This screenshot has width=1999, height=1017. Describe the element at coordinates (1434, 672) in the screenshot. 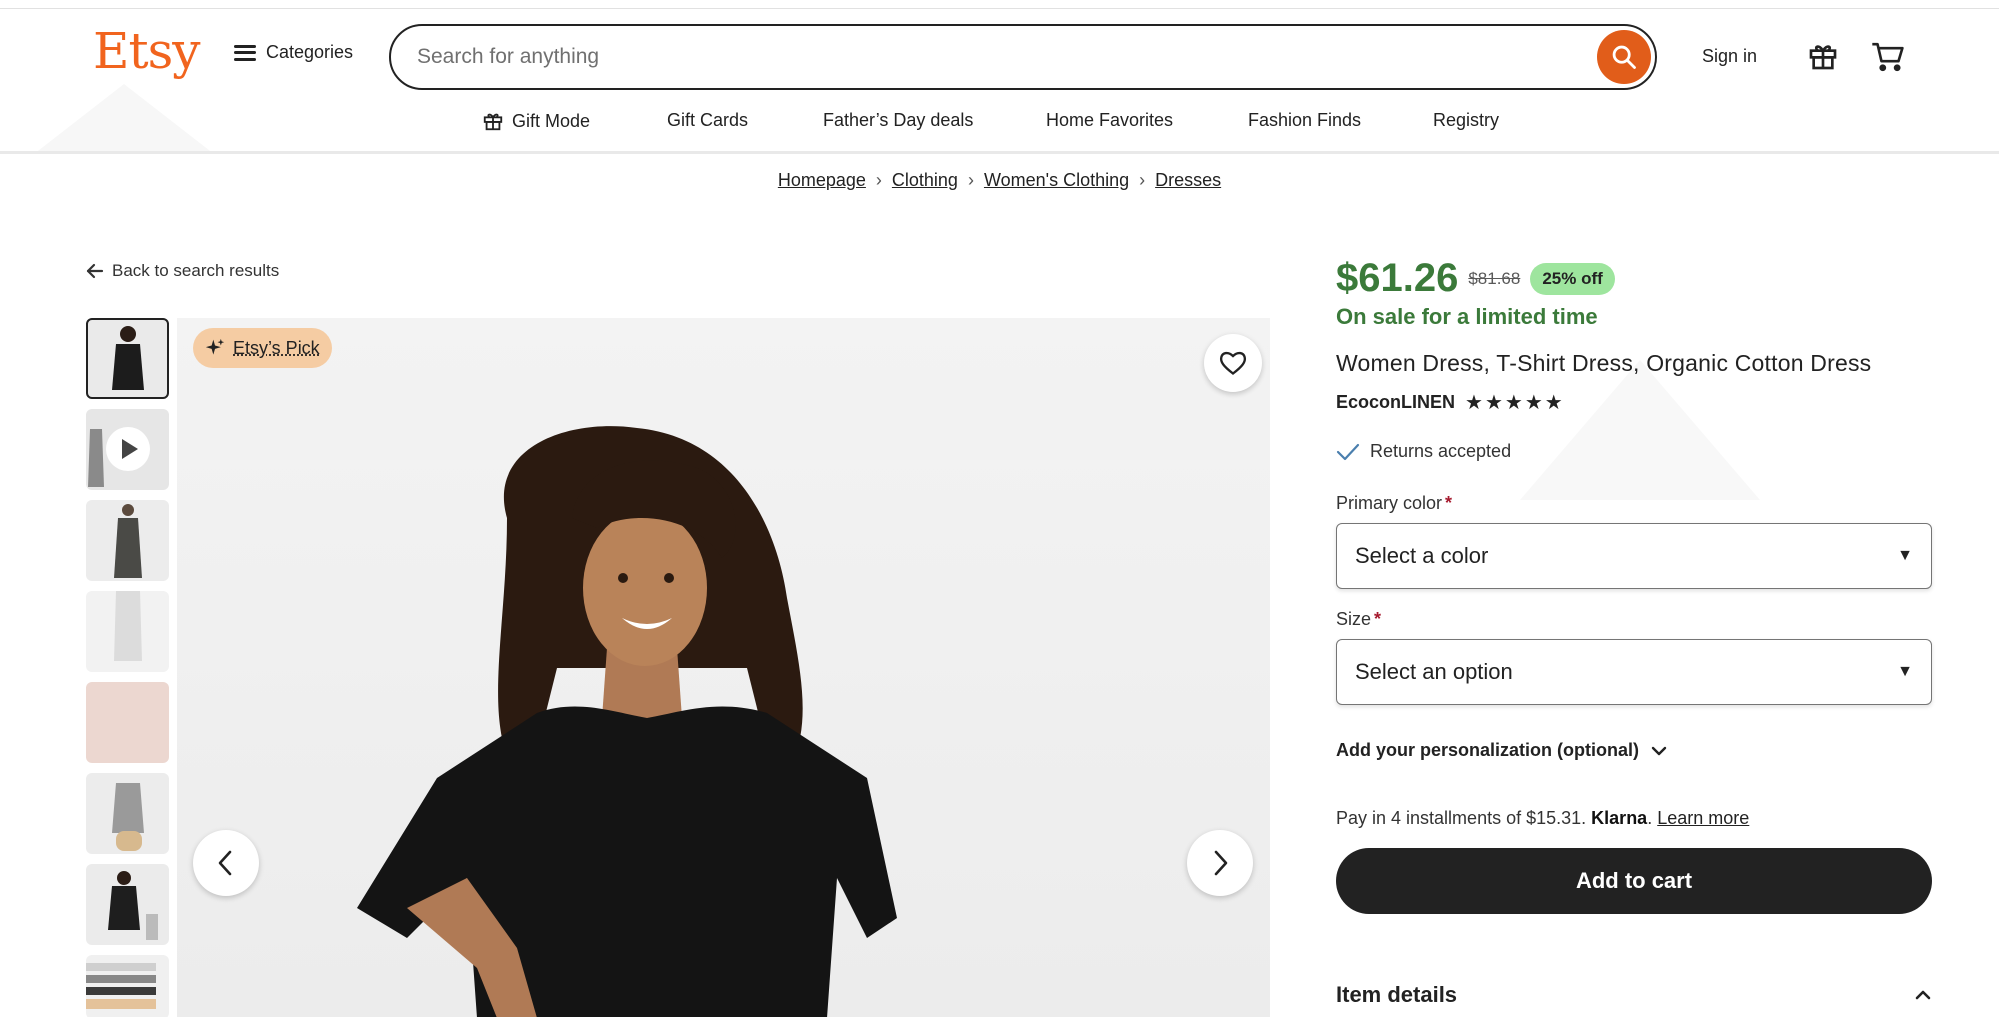

I see `select-value: Select an option` at that location.